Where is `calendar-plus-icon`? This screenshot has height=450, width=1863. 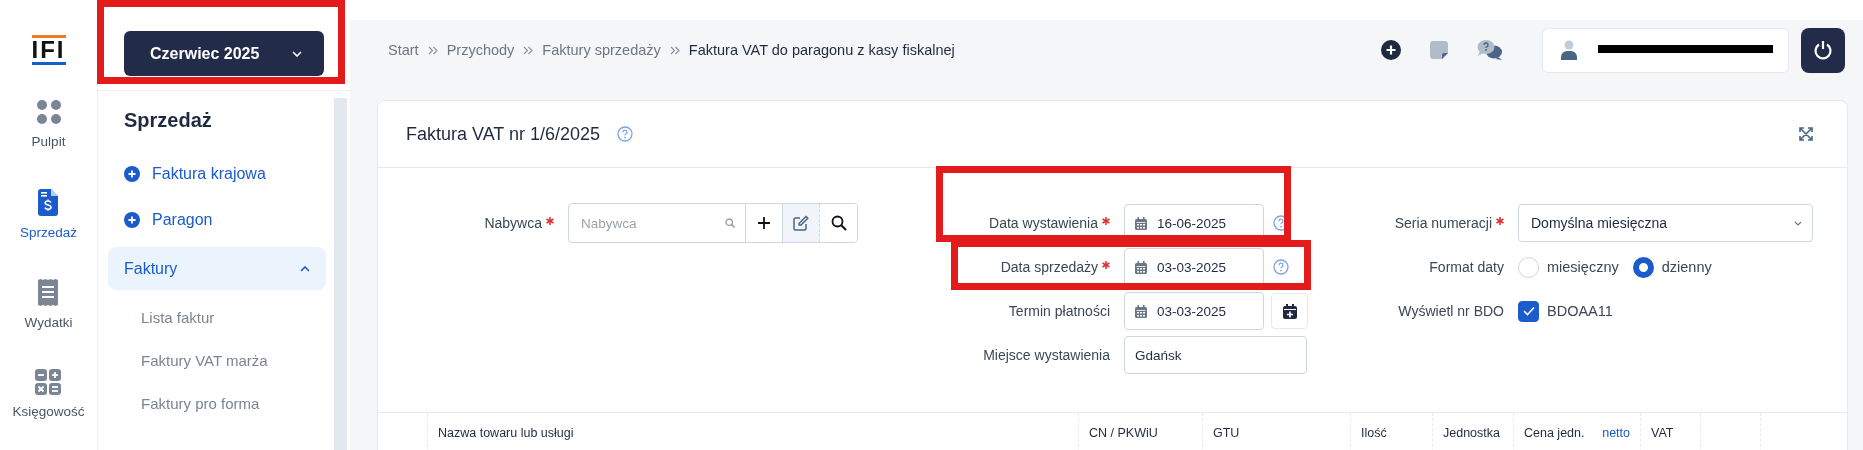
calendar-plus-icon is located at coordinates (1289, 311).